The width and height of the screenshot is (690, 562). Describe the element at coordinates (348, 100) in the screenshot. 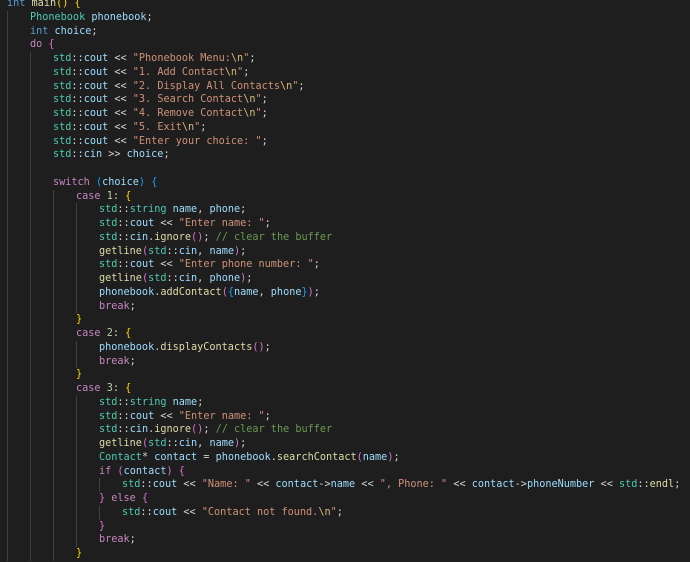

I see `code-line: std::cout << "3. Search Contact\n";` at that location.